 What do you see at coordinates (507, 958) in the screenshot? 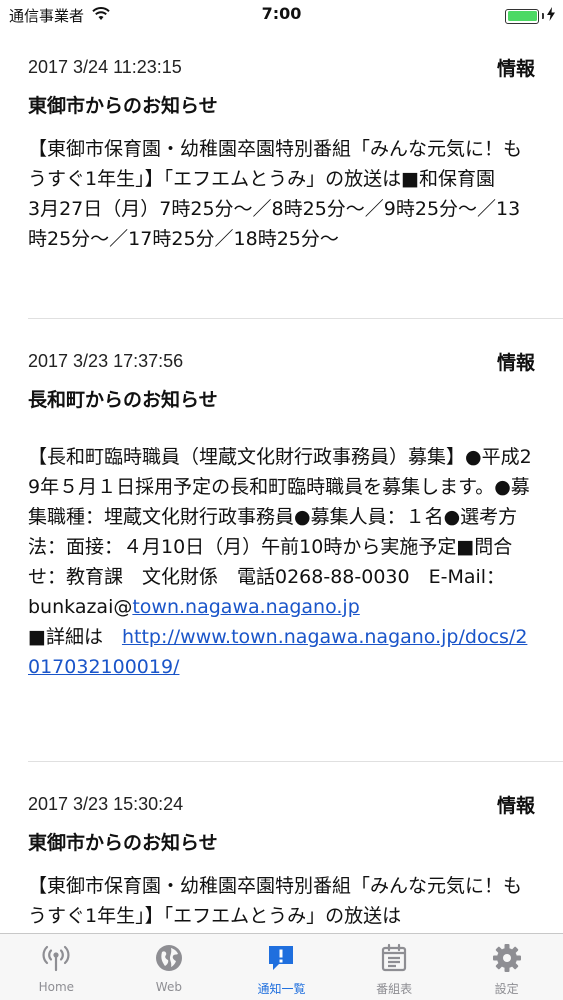
I see `gear-icon` at bounding box center [507, 958].